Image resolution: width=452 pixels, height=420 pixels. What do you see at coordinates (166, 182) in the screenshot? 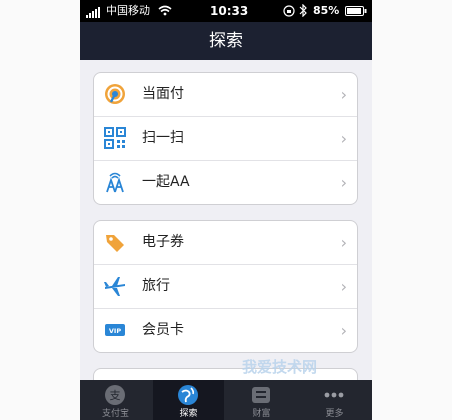
I see `list-item-label: 一起AA` at bounding box center [166, 182].